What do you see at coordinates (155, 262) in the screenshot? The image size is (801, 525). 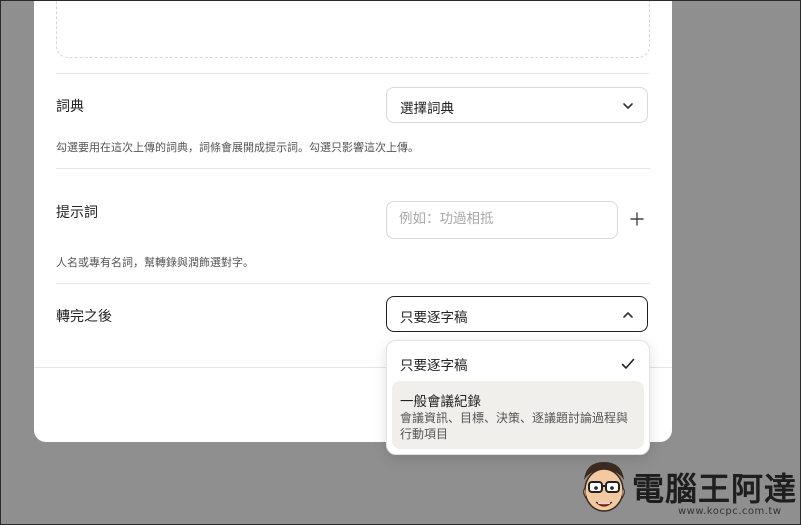 I see `prompt-words-hint: 人名或專有名詞，幫轉錄與潤飾選對字。` at bounding box center [155, 262].